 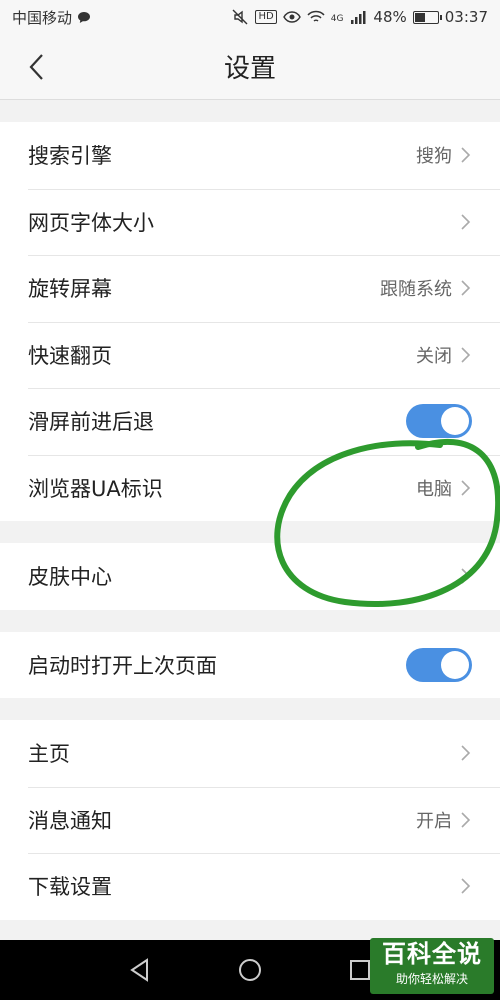 I want to click on carrier-label: 中国移动, so click(x=42, y=17).